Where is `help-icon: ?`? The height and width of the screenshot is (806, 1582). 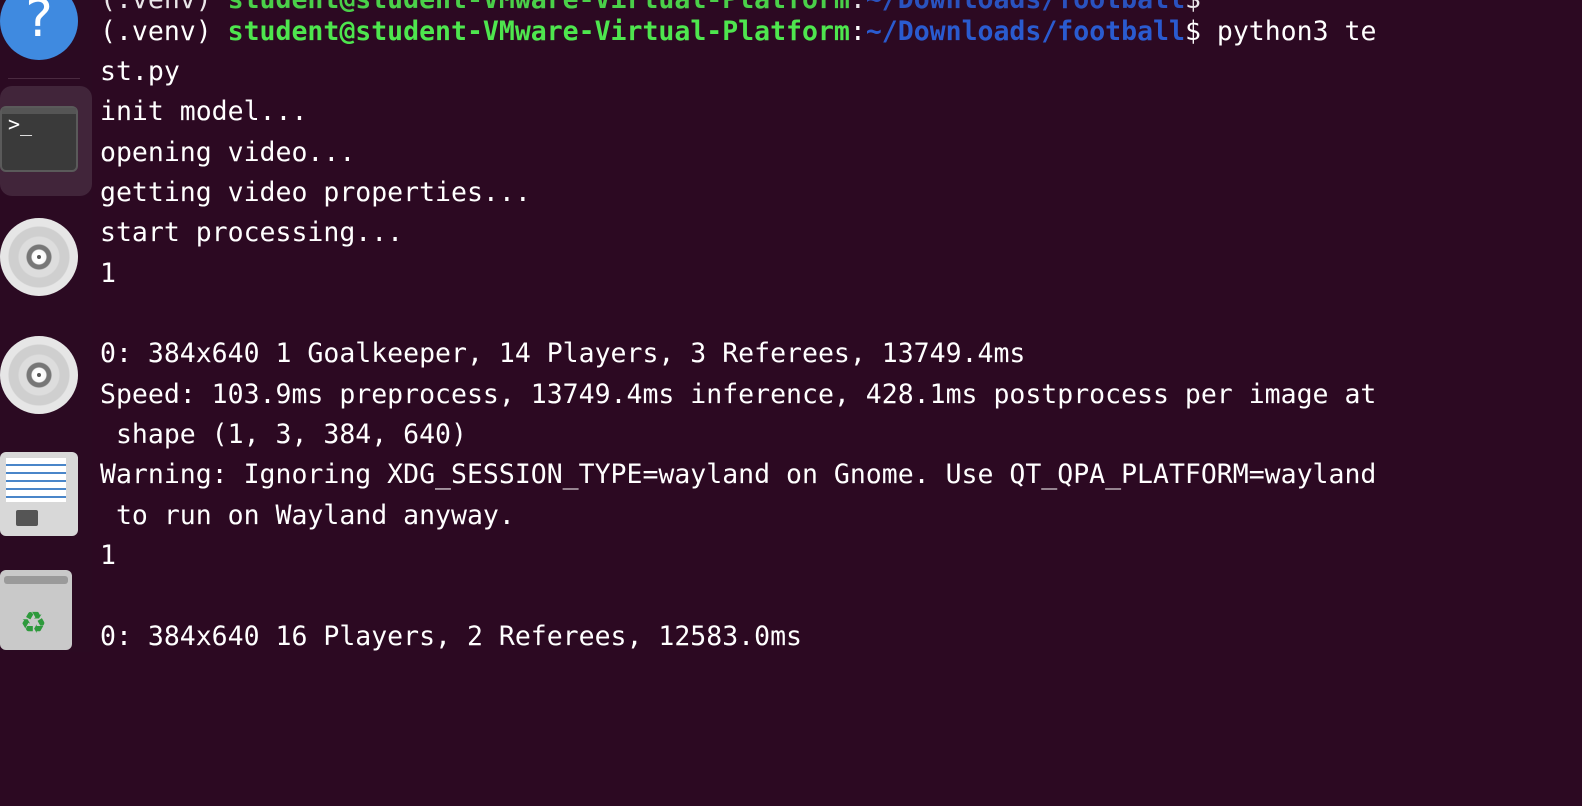 help-icon: ? is located at coordinates (39, 30).